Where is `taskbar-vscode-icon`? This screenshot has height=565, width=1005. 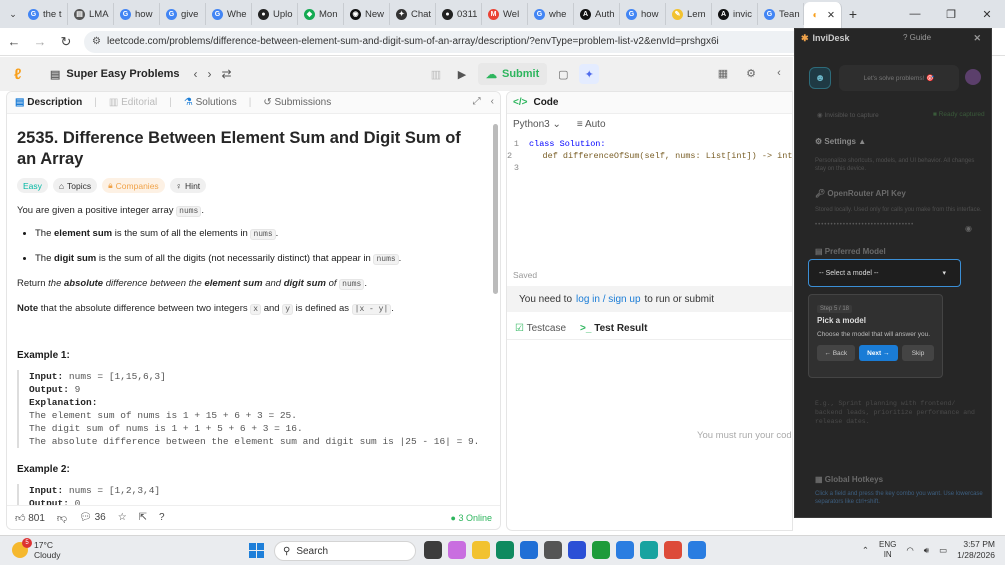 taskbar-vscode-icon is located at coordinates (577, 550).